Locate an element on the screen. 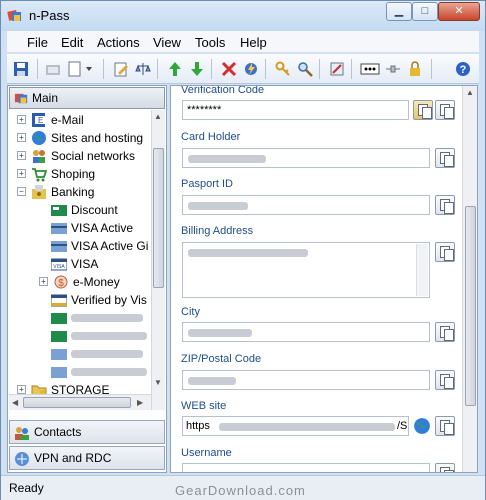 The width and height of the screenshot is (486, 500). delete-icon is located at coordinates (229, 69).